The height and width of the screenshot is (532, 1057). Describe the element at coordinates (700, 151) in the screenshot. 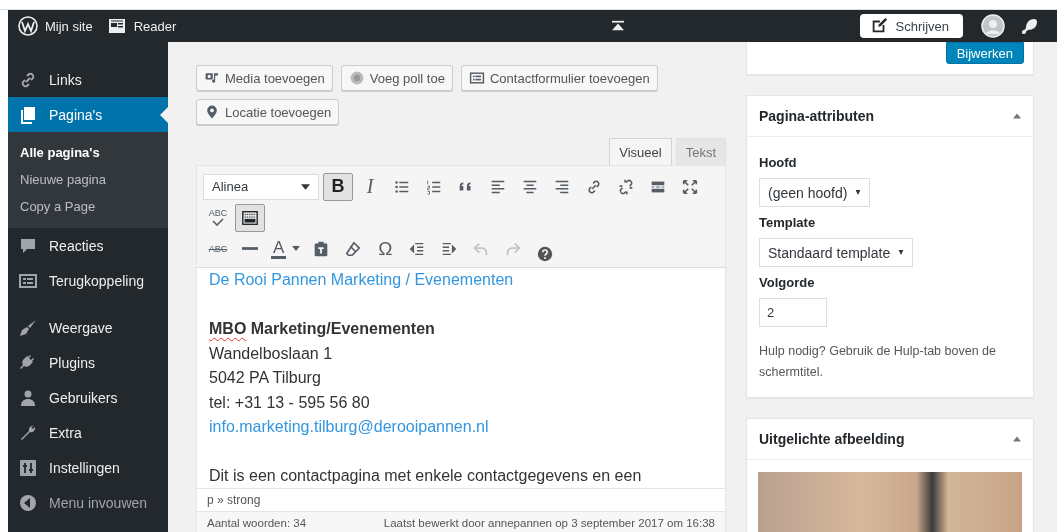

I see `editor-tab: Tekst` at that location.